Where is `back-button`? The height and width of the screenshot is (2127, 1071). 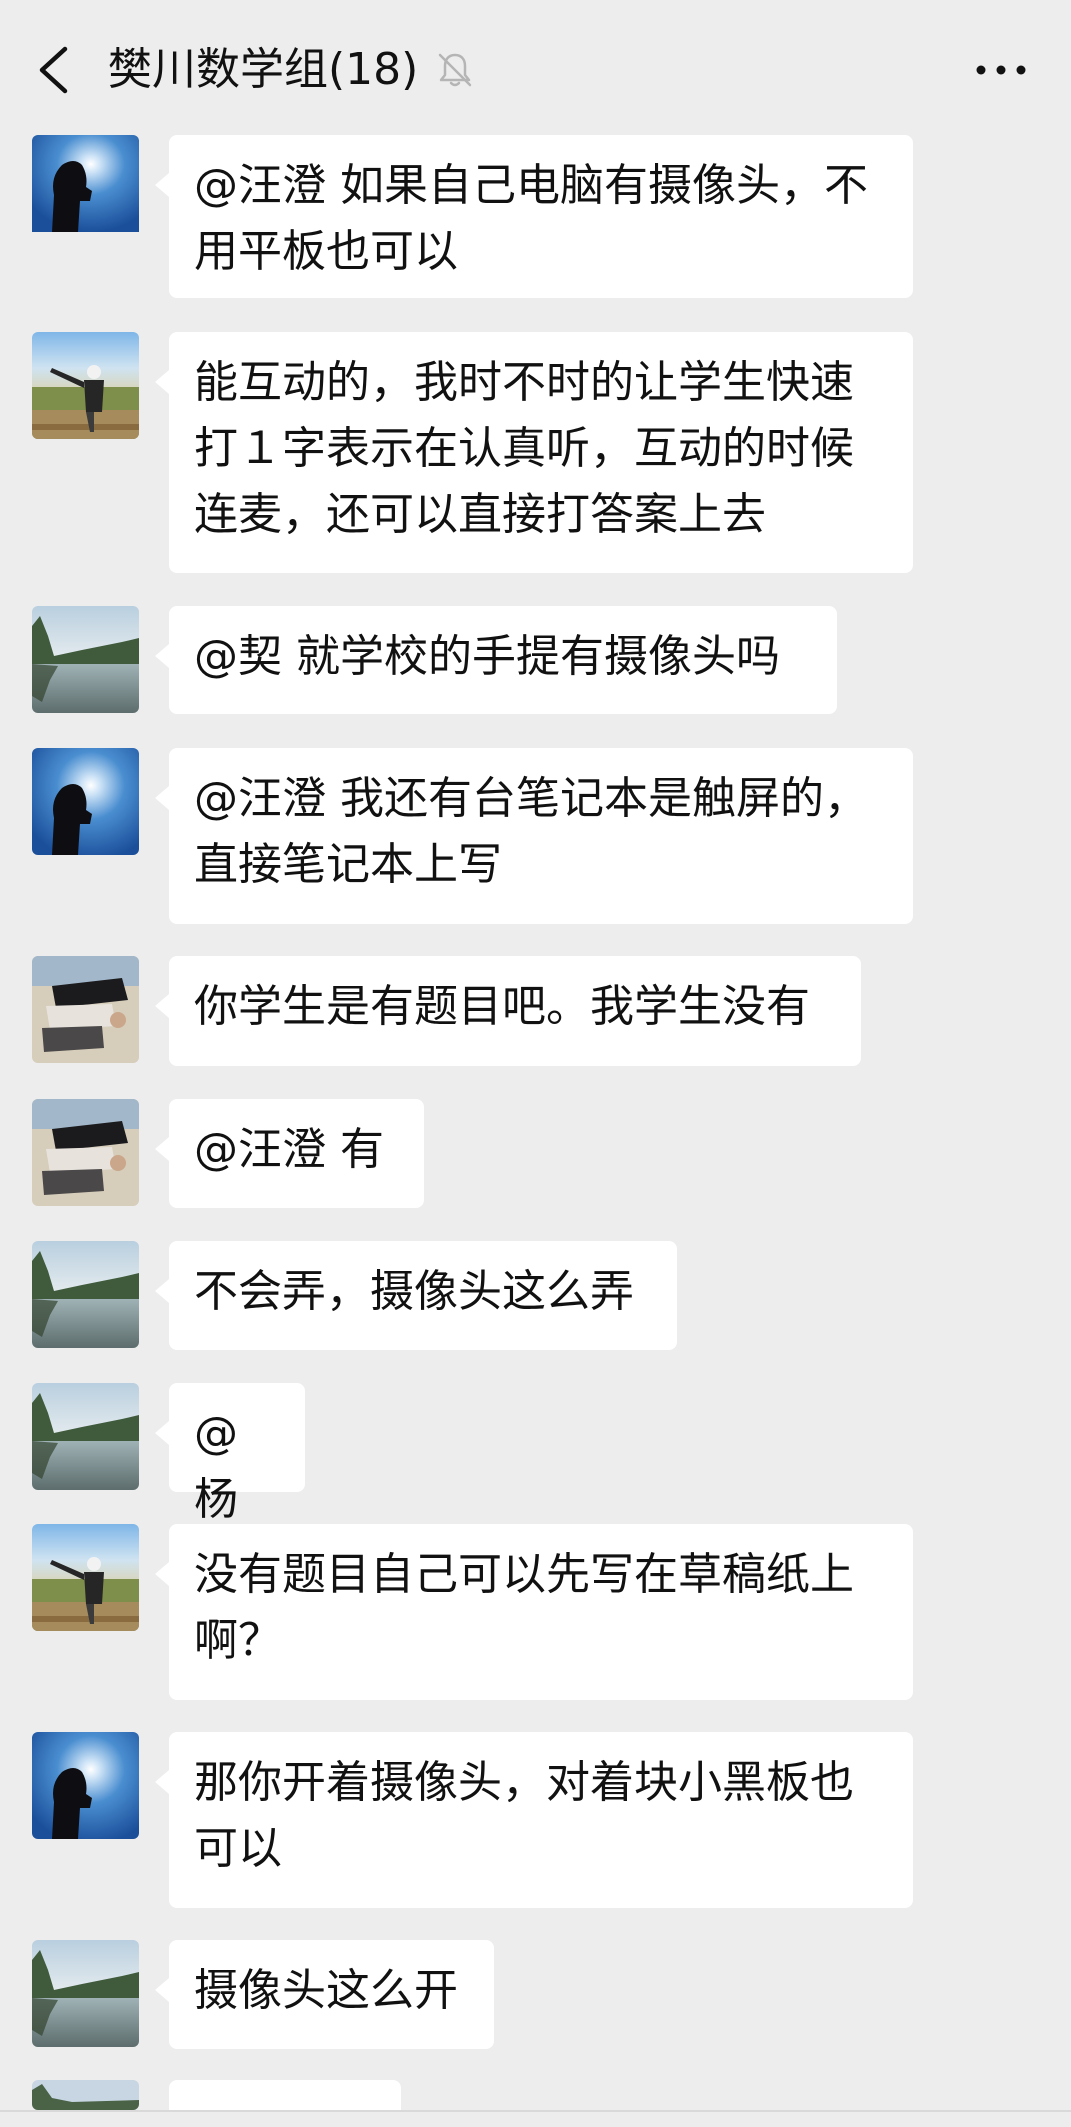
back-button is located at coordinates (55, 70).